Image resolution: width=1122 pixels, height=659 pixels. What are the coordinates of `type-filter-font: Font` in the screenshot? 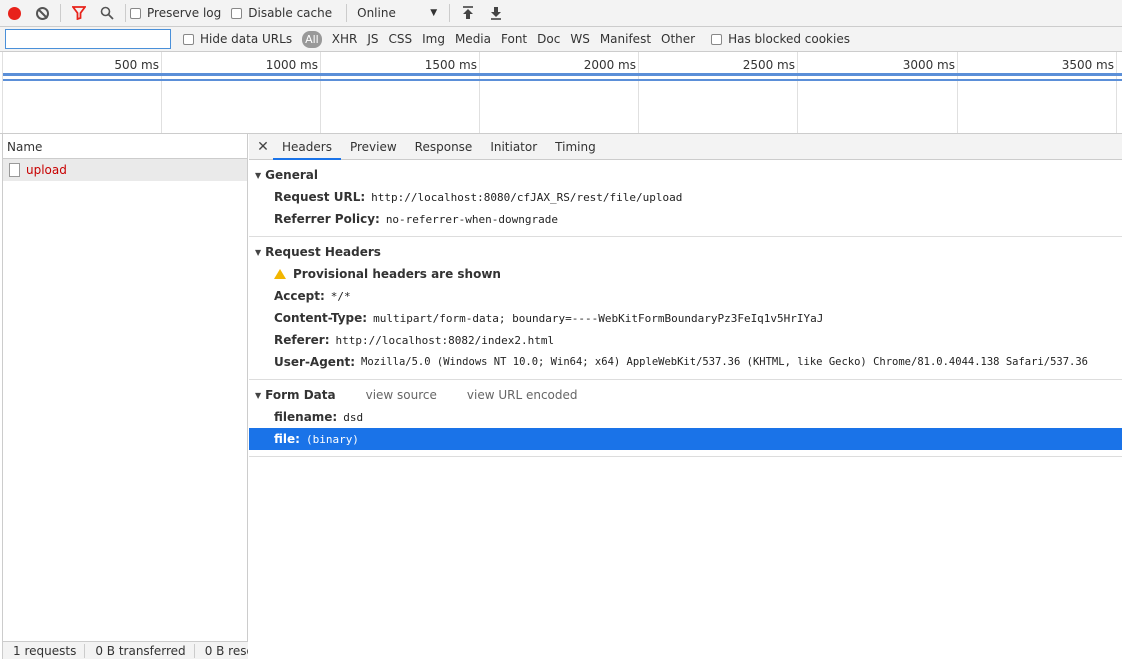 It's located at (514, 39).